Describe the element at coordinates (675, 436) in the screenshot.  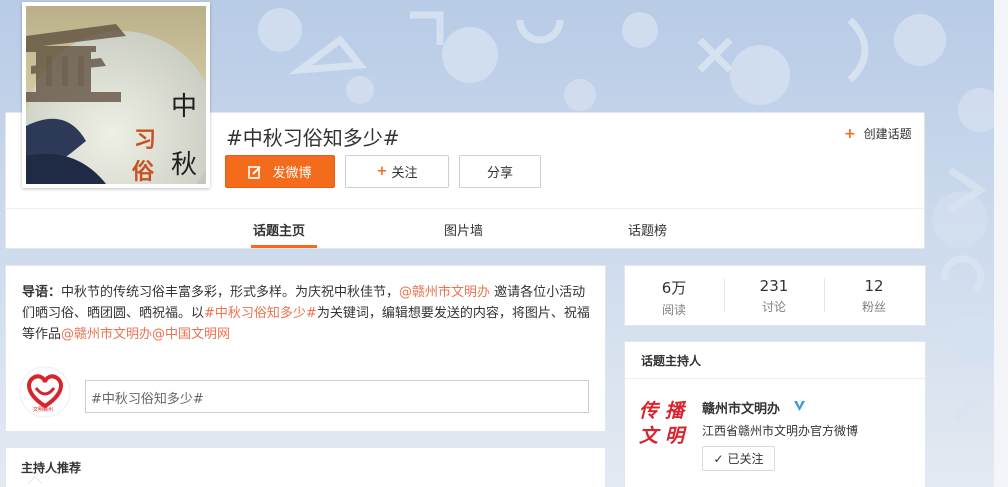
I see `host-logo-glyph: 明` at that location.